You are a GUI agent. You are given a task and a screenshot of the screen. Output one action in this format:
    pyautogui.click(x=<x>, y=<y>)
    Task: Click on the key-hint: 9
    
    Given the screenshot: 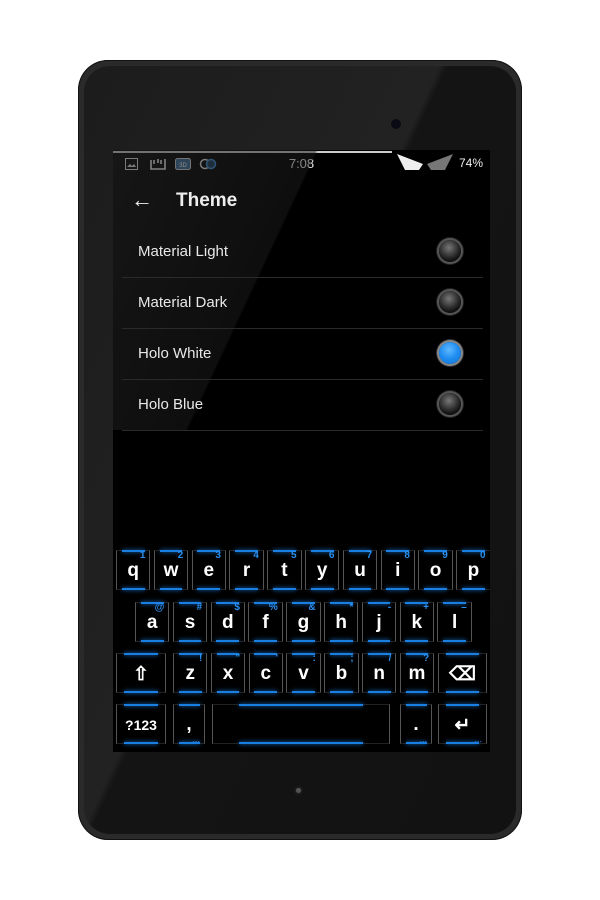 What is the action you would take?
    pyautogui.click(x=445, y=555)
    